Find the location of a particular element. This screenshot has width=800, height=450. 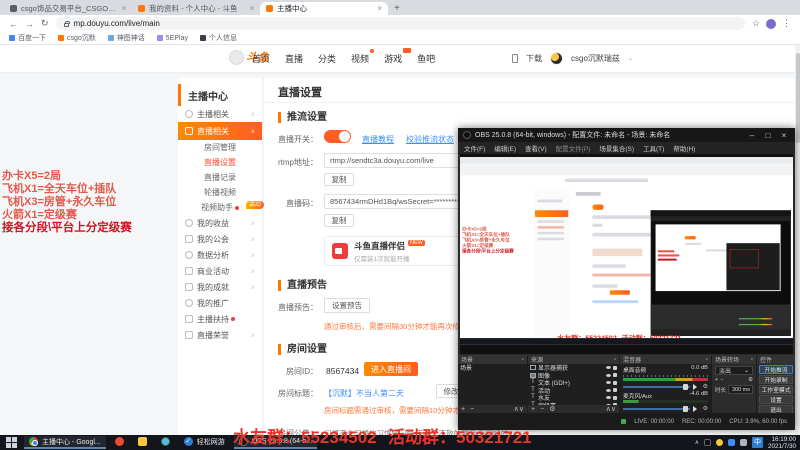

remove-source-button: − is located at coordinates (542, 409).